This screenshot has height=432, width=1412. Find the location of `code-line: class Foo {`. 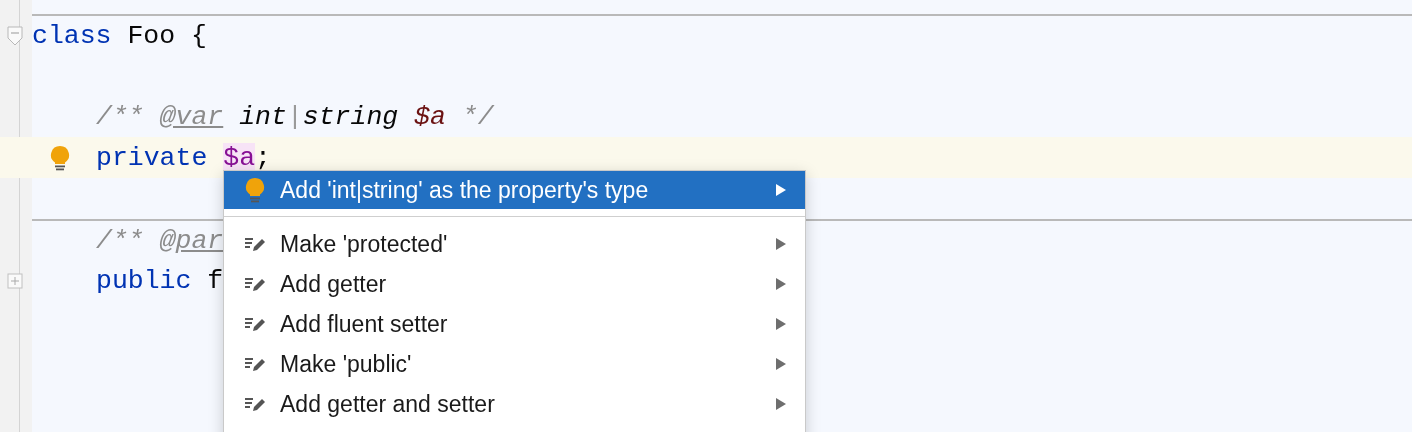

code-line: class Foo { is located at coordinates (119, 35).